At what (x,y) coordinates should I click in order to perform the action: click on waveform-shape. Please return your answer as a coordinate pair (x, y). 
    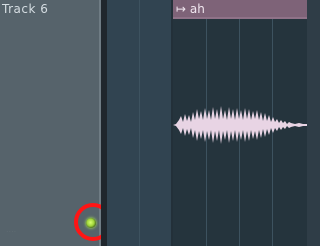
    Looking at the image, I should click on (240, 125).